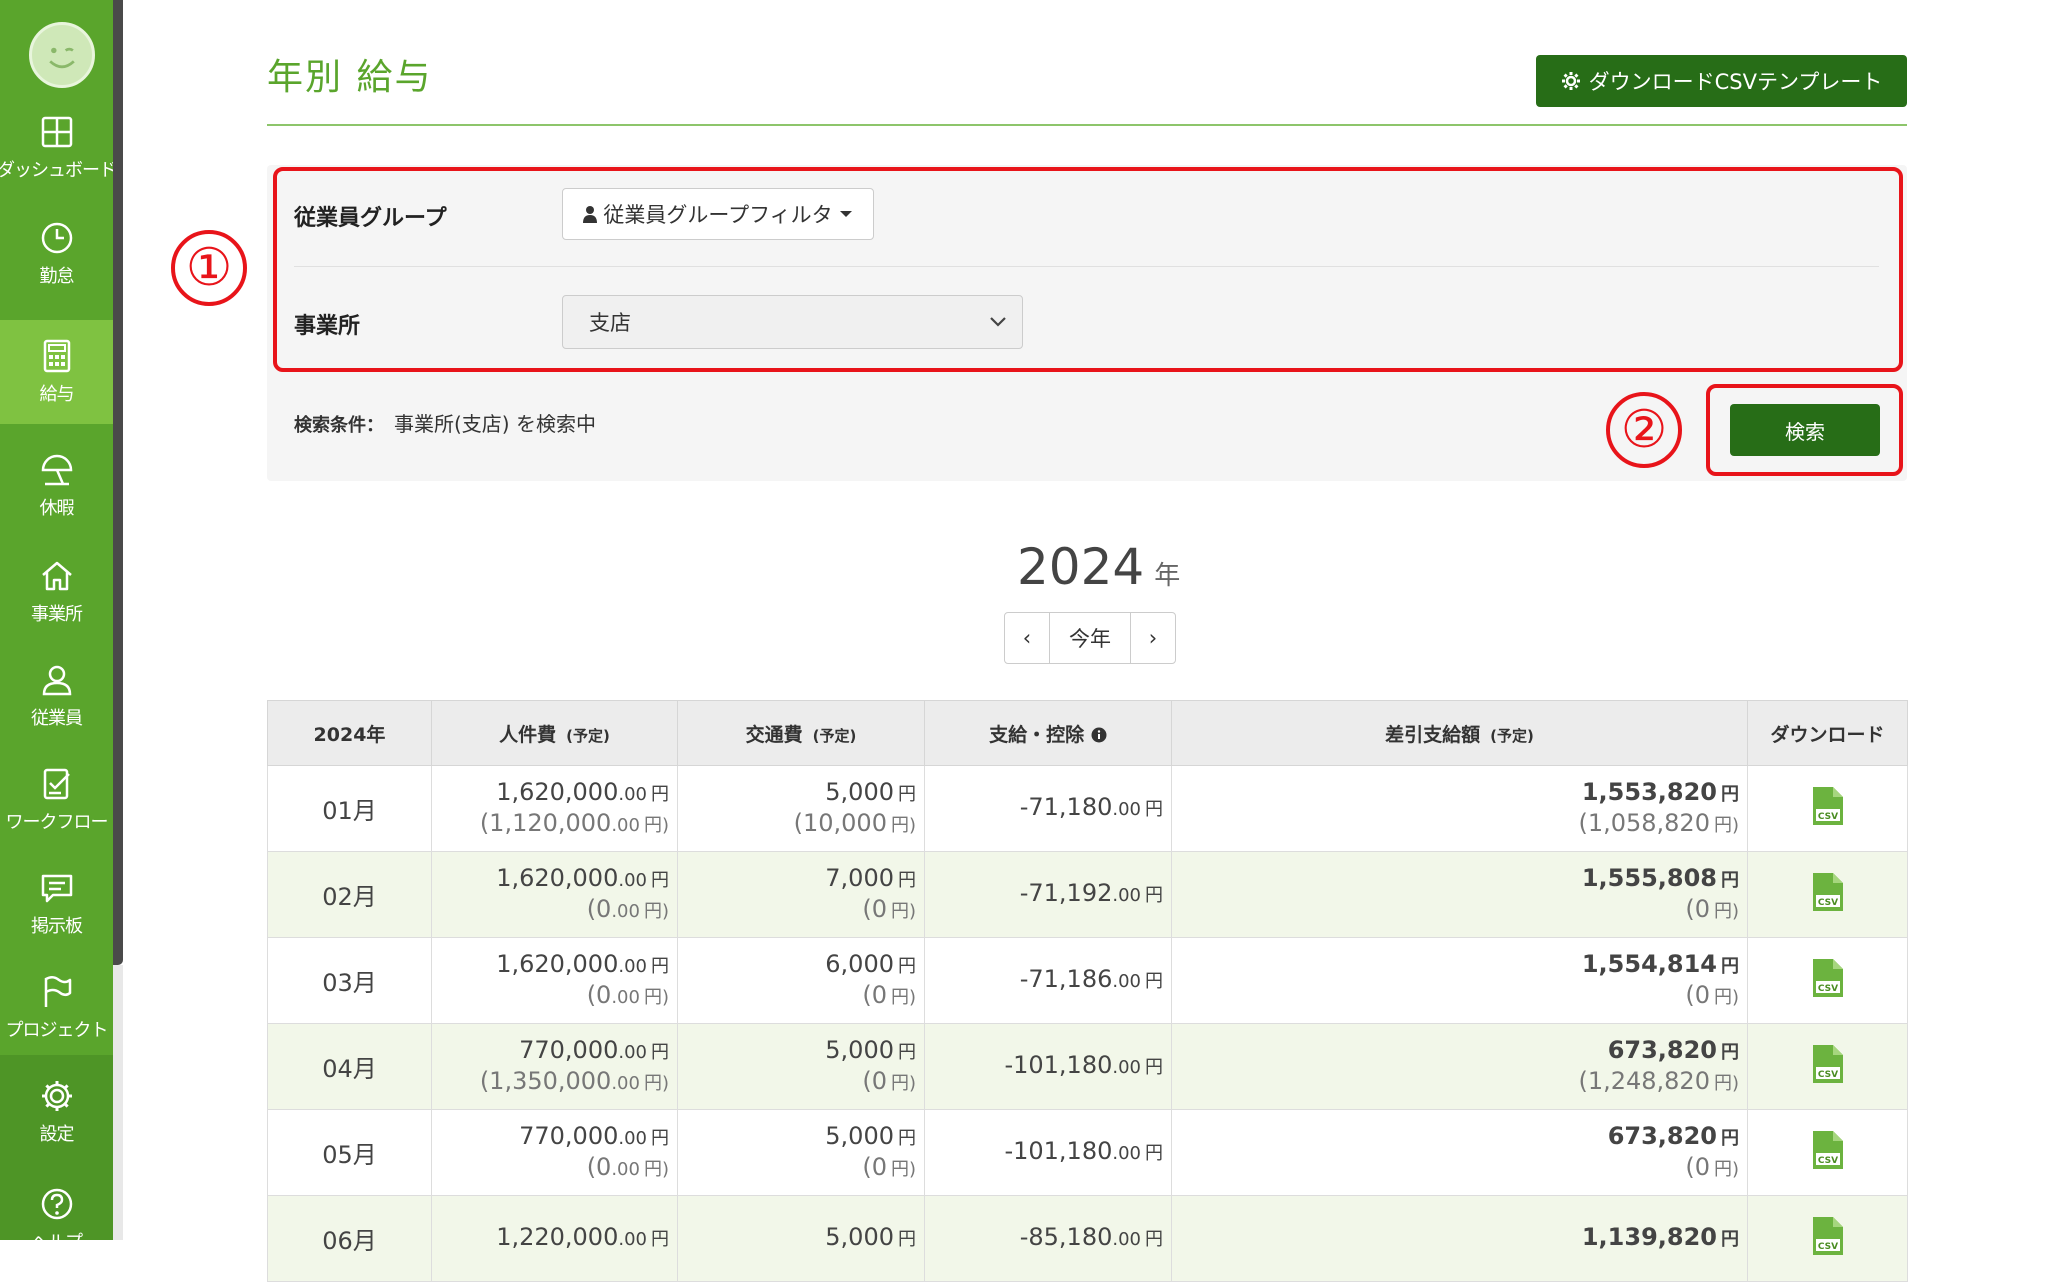 The image size is (2048, 1282). What do you see at coordinates (349, 1152) in the screenshot?
I see `month-link: 05月` at bounding box center [349, 1152].